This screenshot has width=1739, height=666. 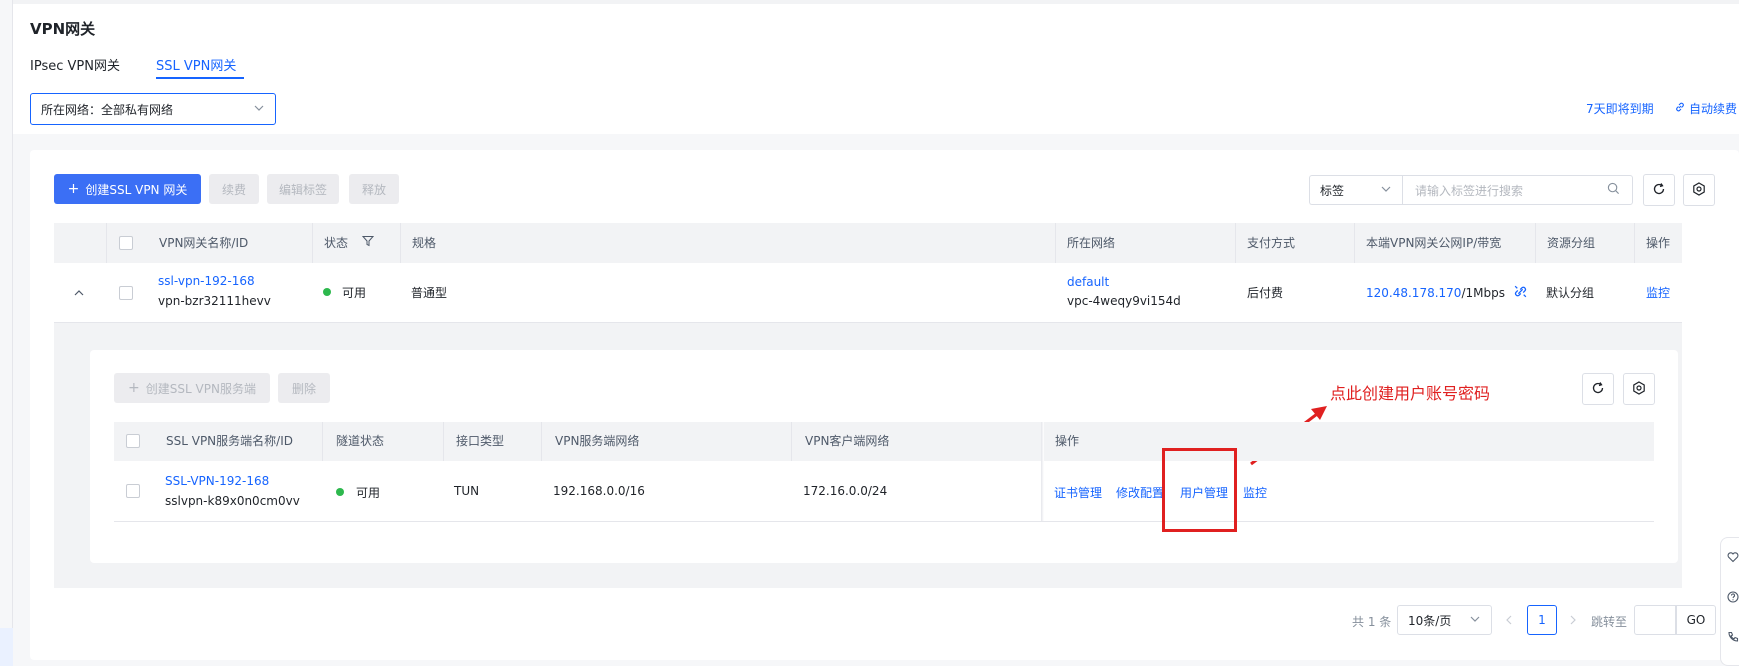 I want to click on payment-method: 后付费, so click(x=1265, y=293).